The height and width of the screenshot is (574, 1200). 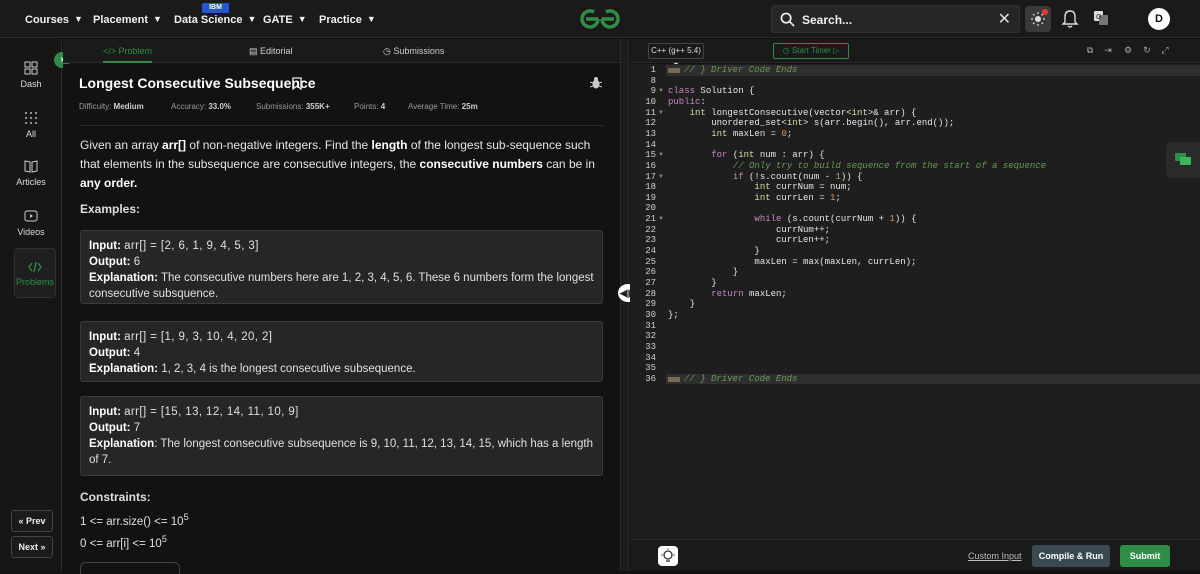 What do you see at coordinates (341, 246) in the screenshot?
I see `example-input: Input: arr[] = [2, 6, 1, 9, 4, 5, 3]` at bounding box center [341, 246].